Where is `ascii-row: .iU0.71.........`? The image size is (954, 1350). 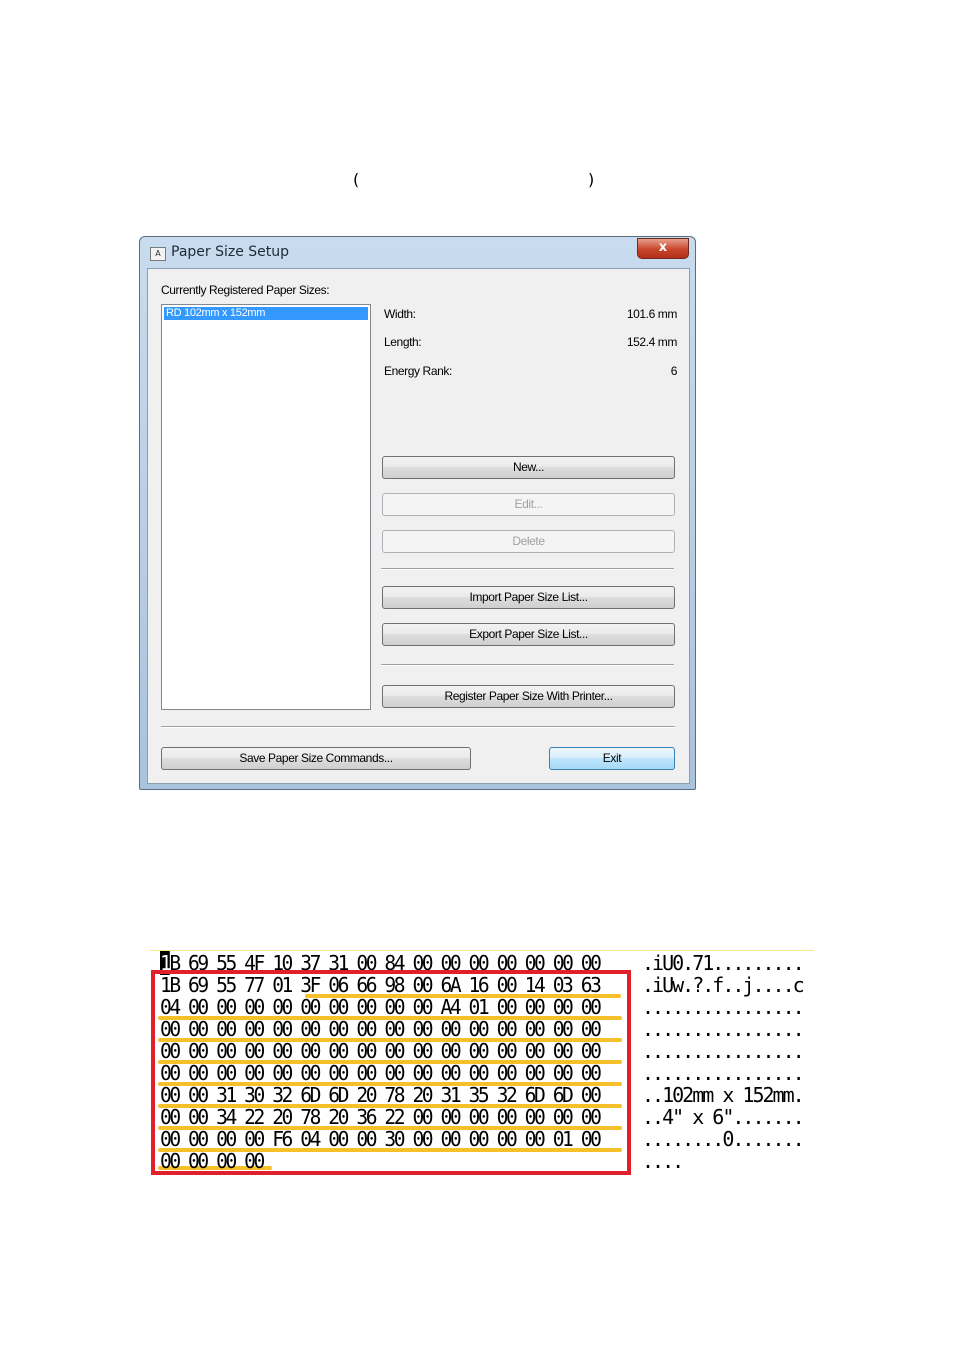 ascii-row: .iU0.71......... is located at coordinates (723, 963).